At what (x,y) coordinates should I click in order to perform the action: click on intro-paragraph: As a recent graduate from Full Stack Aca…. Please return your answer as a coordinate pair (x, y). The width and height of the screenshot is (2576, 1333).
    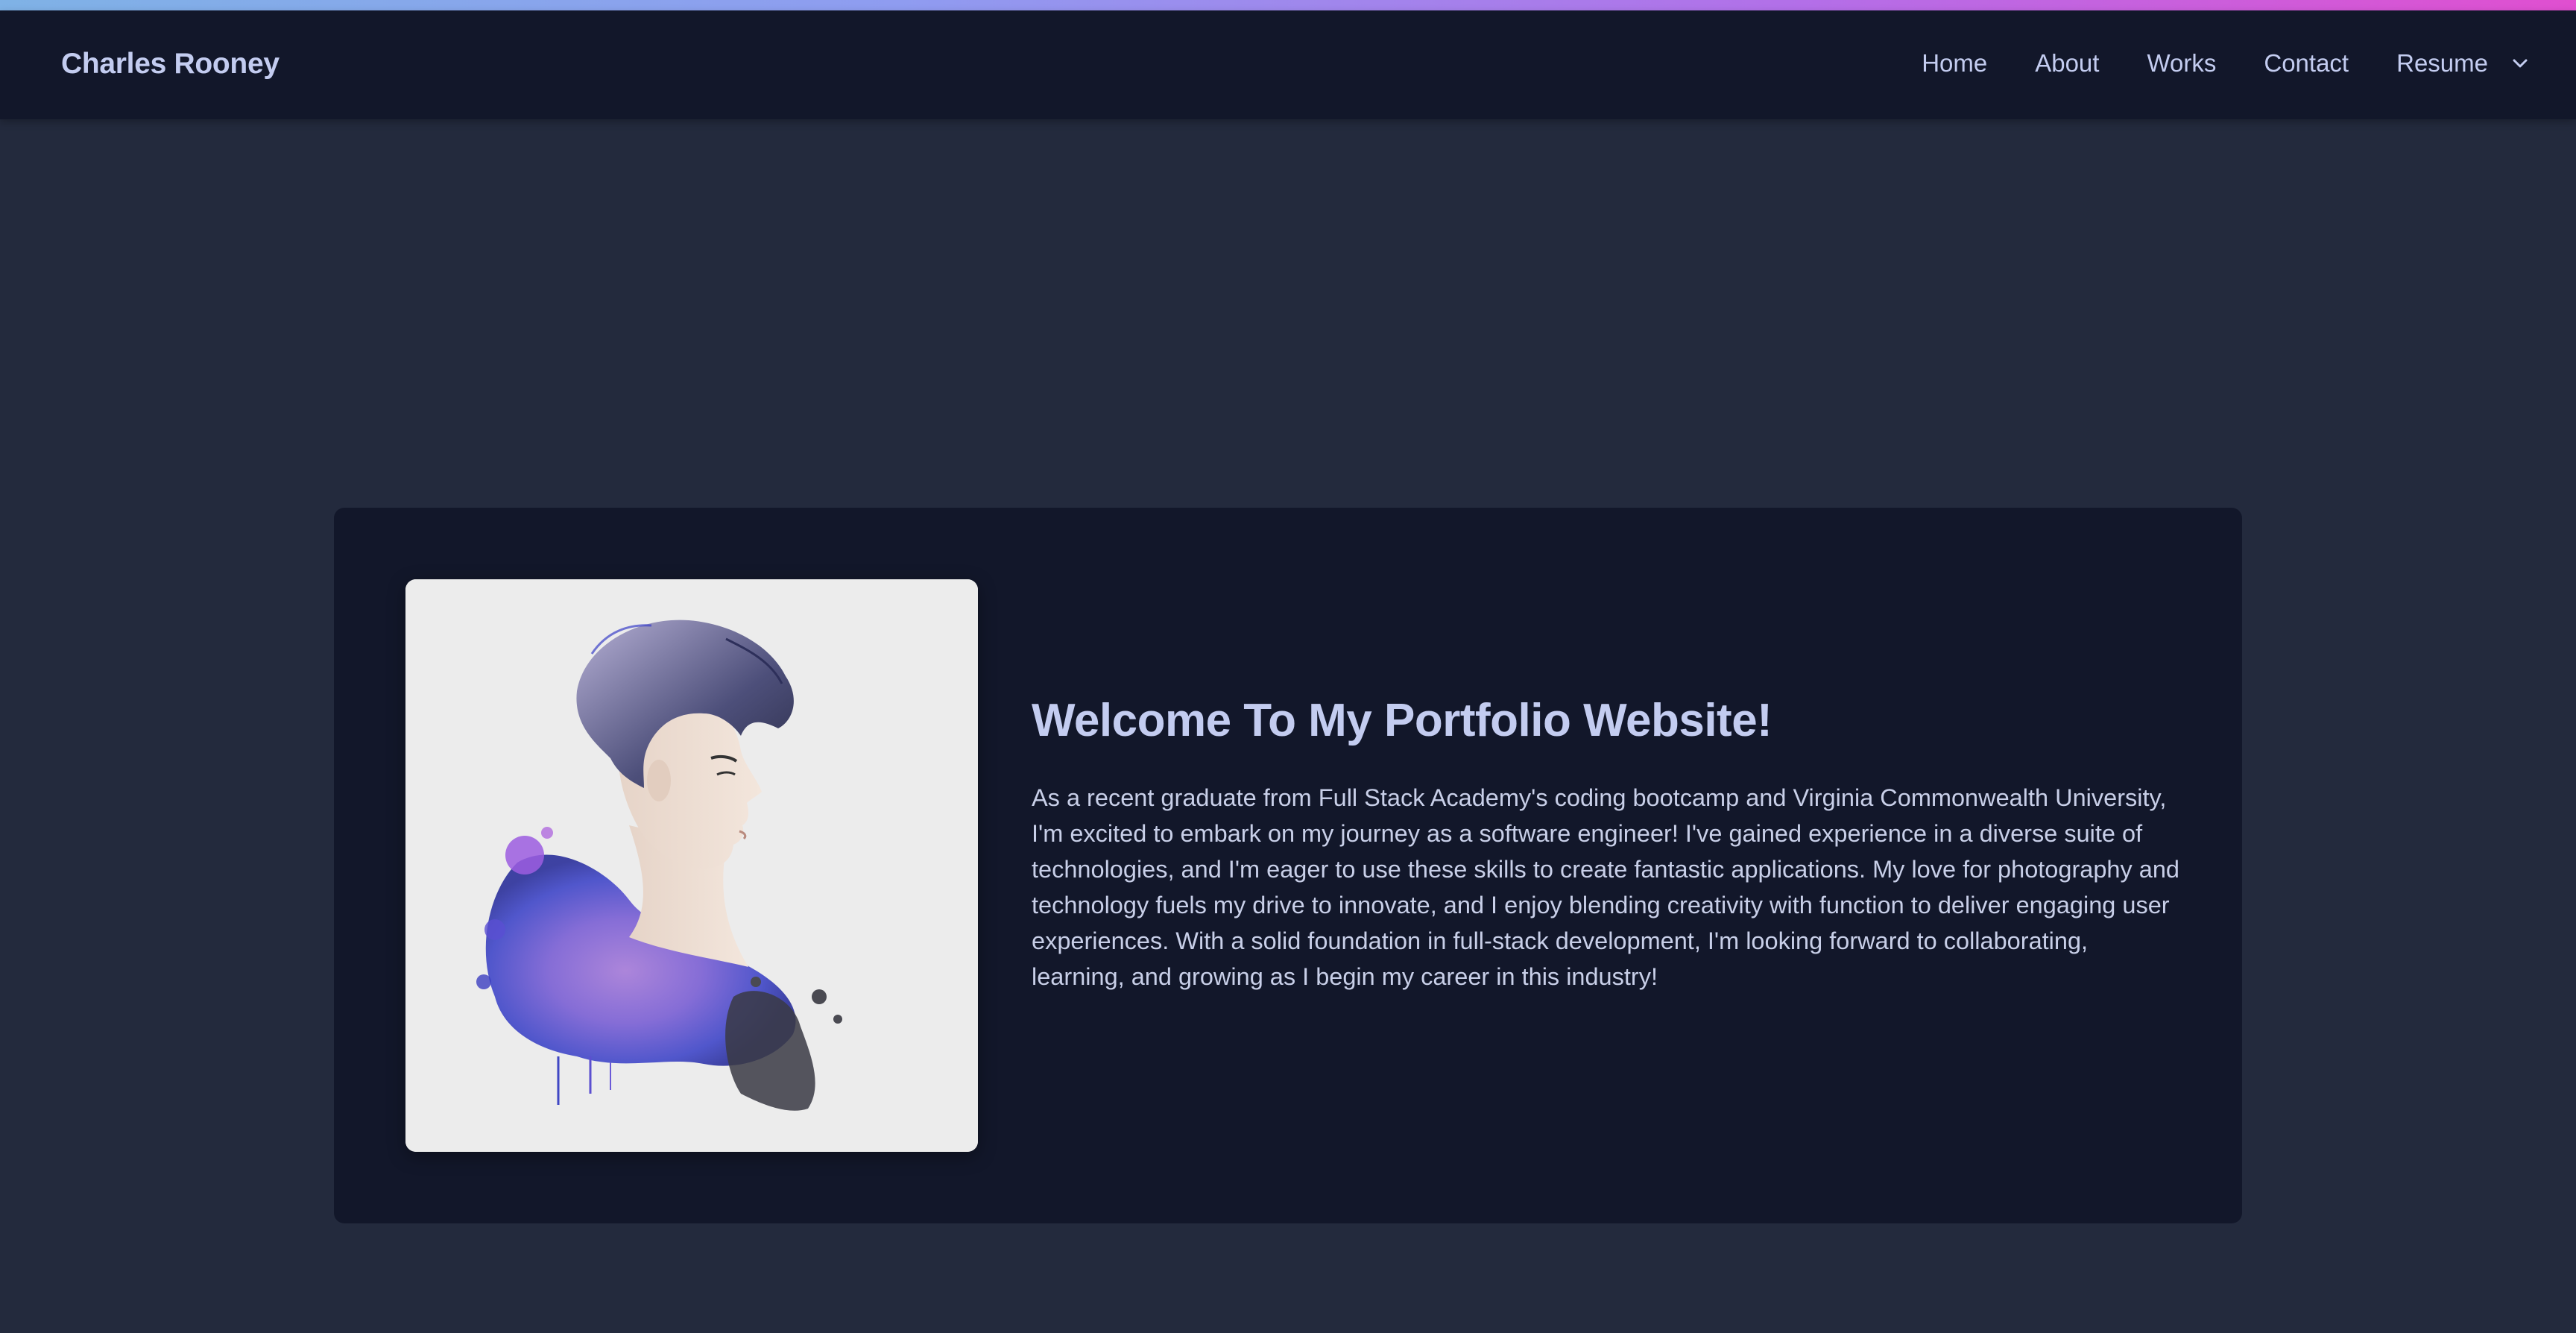
    Looking at the image, I should click on (1606, 887).